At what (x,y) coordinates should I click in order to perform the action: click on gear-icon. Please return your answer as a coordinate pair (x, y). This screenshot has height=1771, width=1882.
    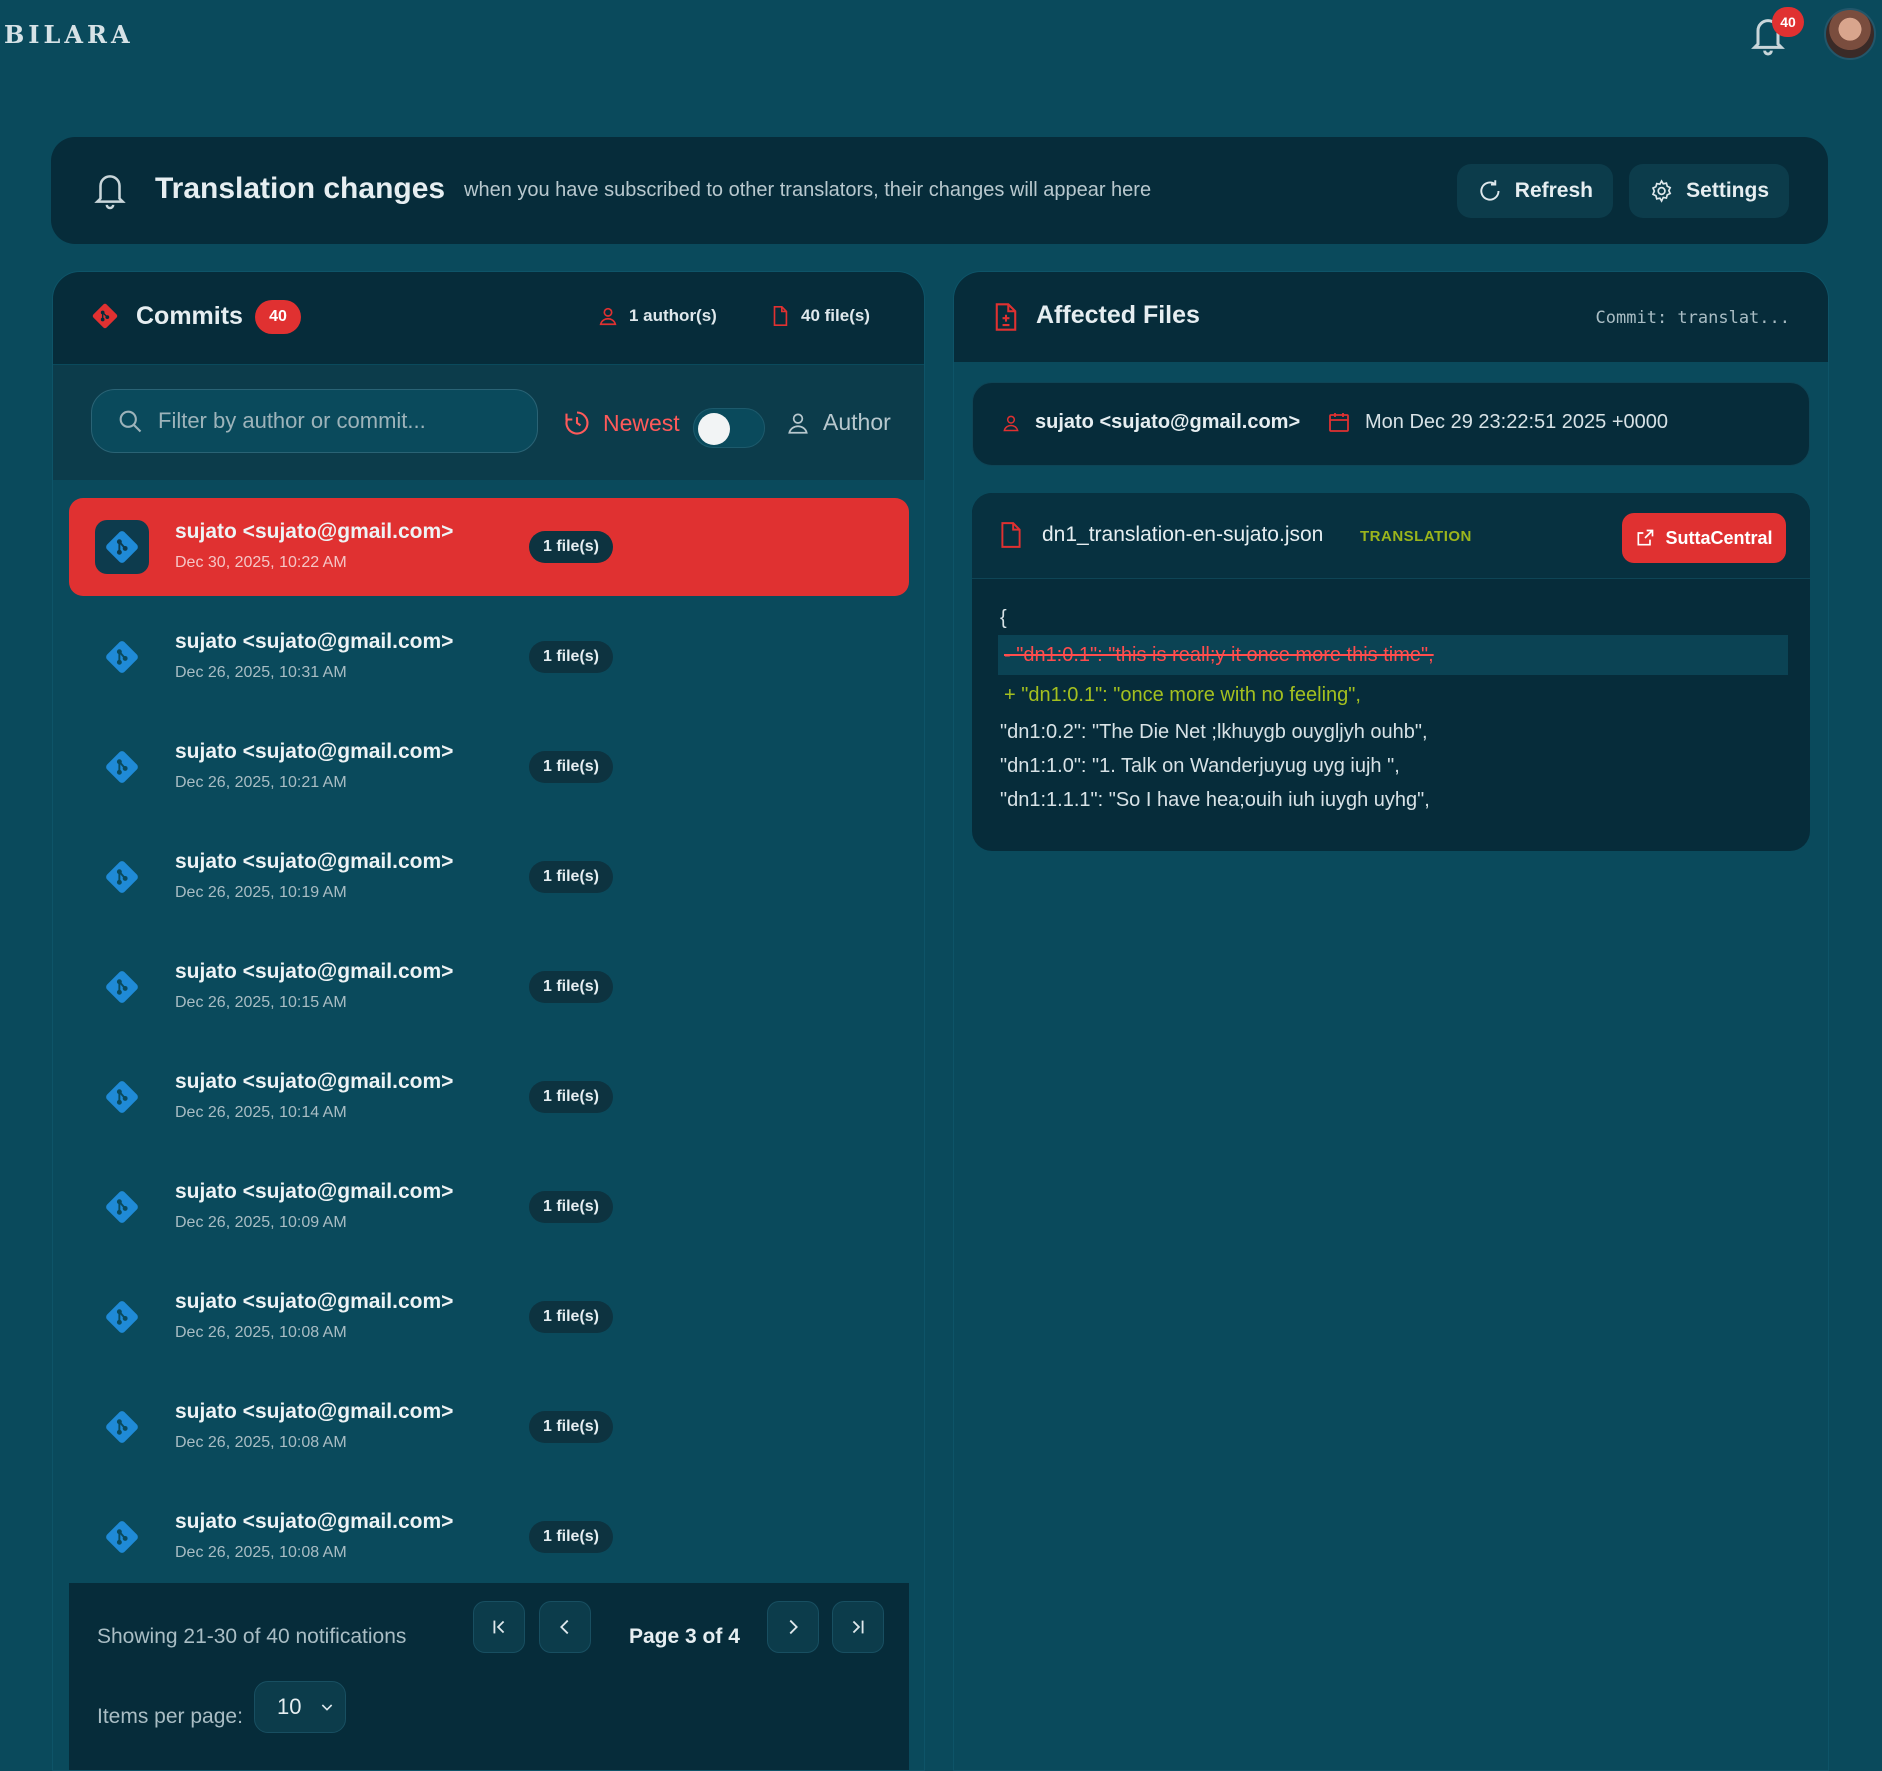
    Looking at the image, I should click on (1661, 191).